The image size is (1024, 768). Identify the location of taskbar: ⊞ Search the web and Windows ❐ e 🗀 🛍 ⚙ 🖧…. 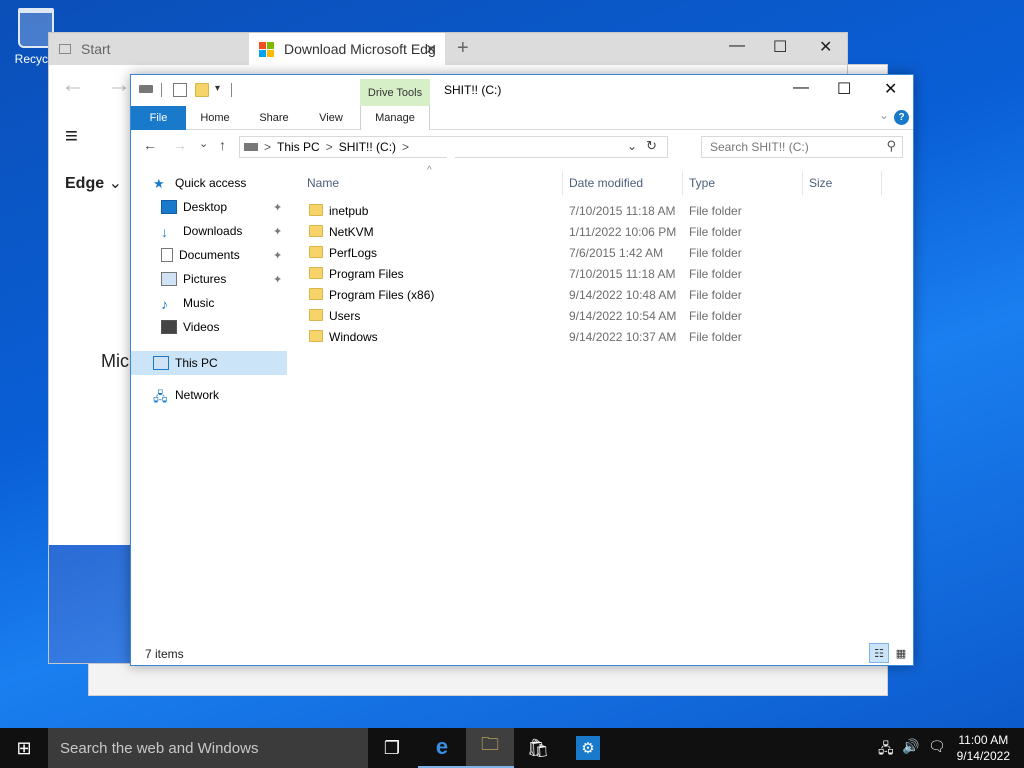
(512, 748).